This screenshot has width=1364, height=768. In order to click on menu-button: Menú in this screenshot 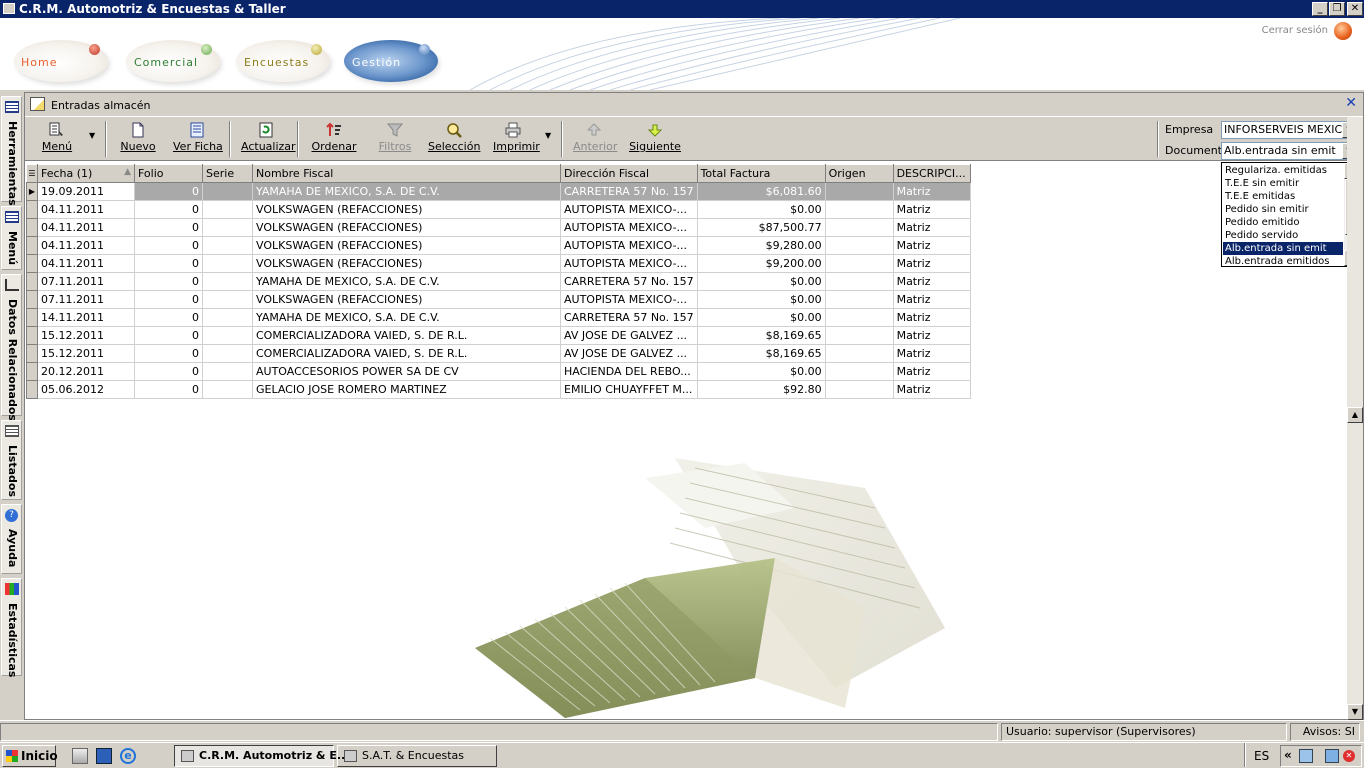, I will do `click(57, 139)`.